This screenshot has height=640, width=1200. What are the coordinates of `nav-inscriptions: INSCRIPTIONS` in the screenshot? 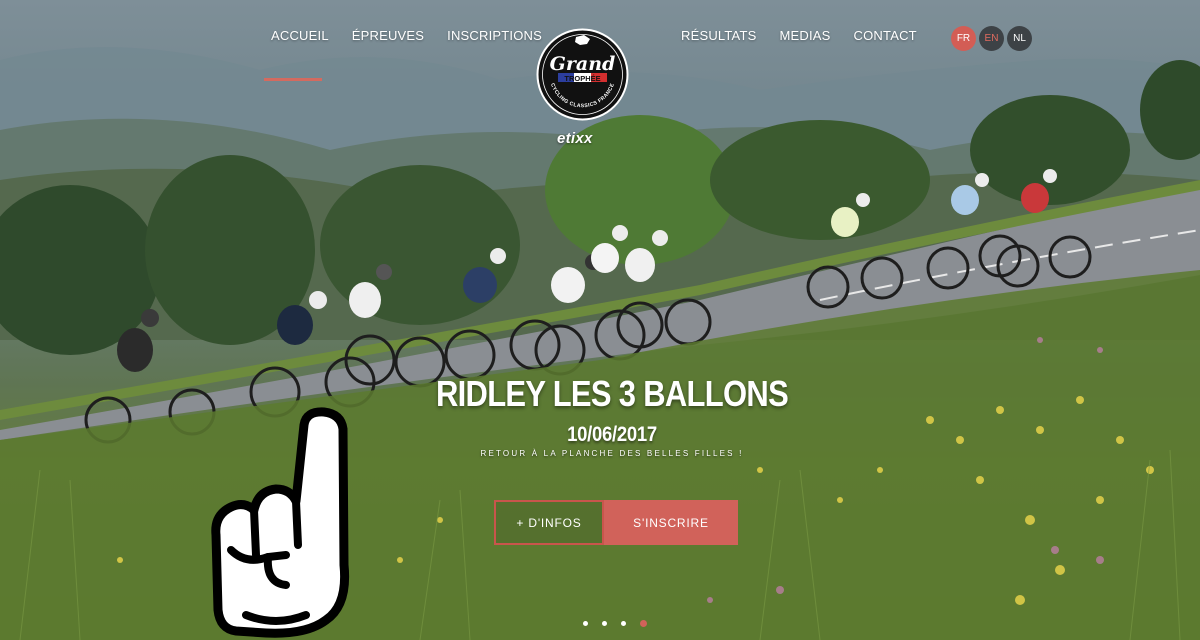 It's located at (494, 35).